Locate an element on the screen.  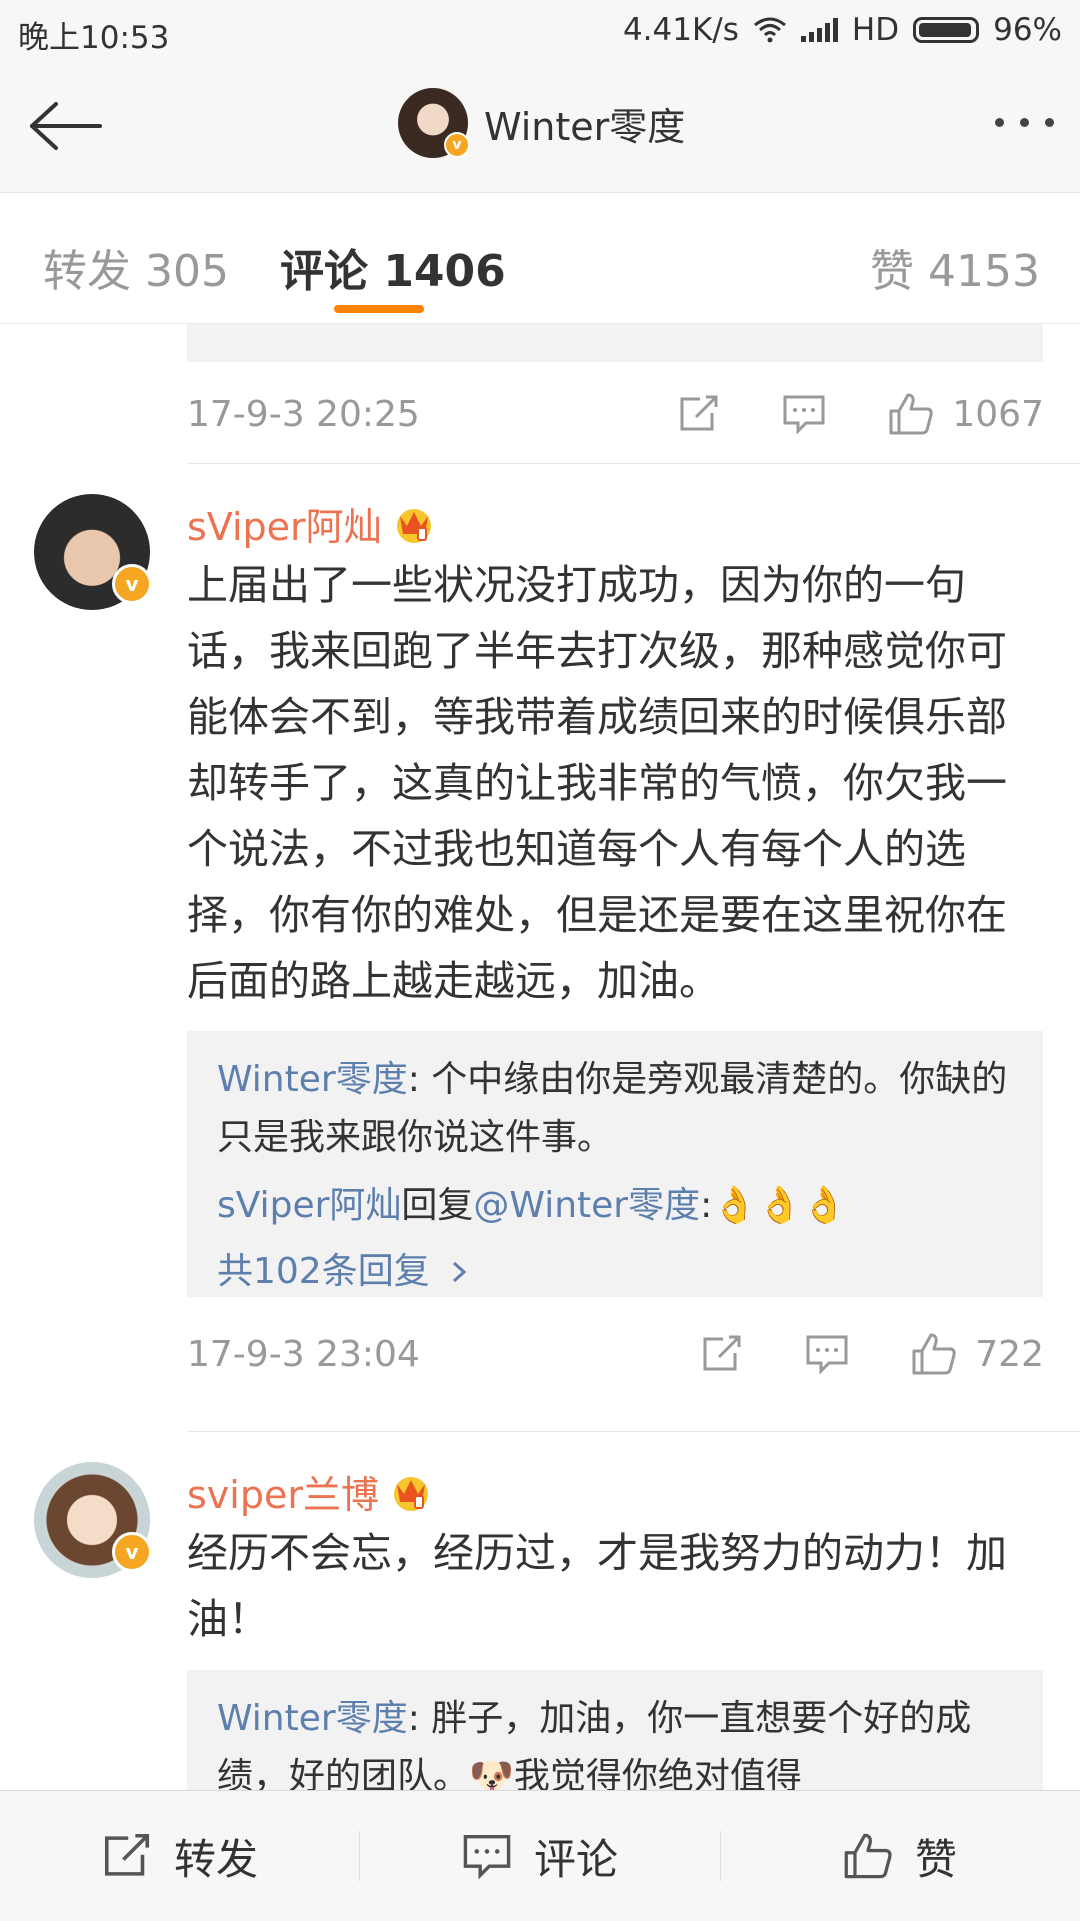
reply-box is located at coordinates (615, 343).